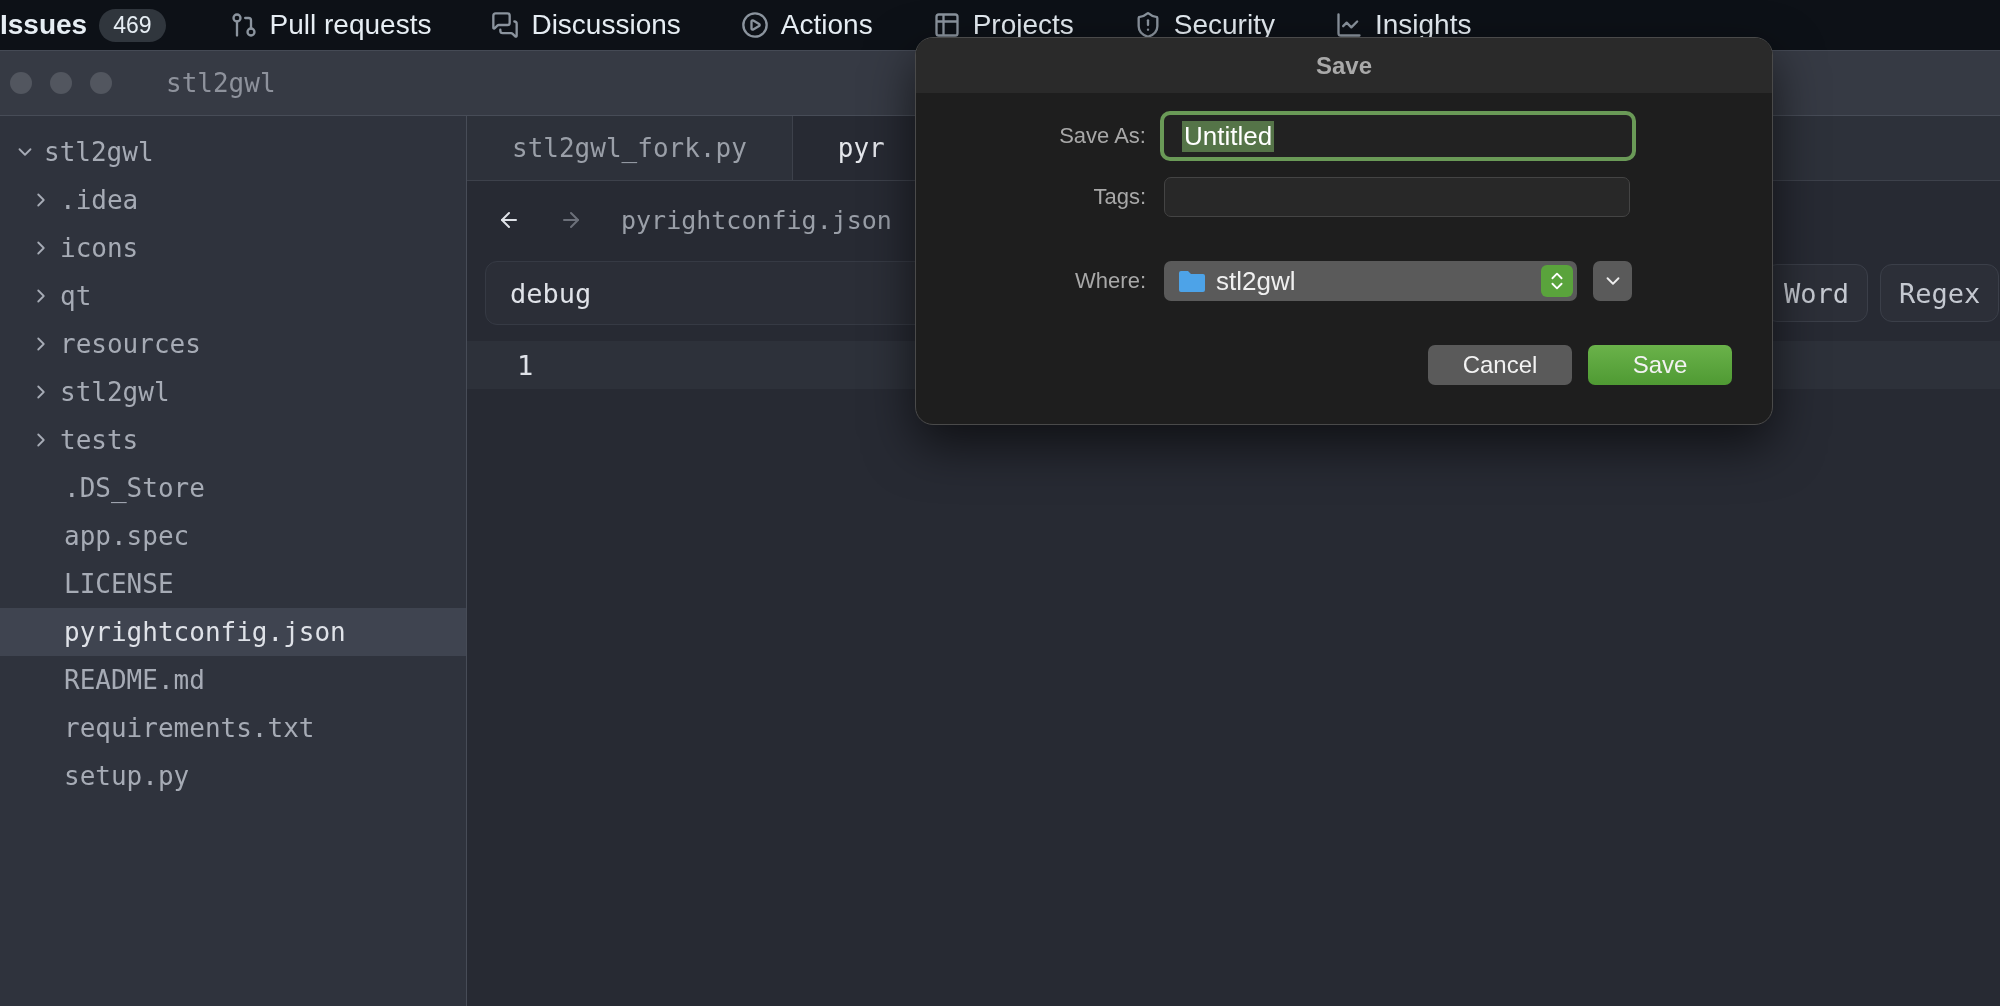  Describe the element at coordinates (1192, 281) in the screenshot. I see `folder-icon` at that location.